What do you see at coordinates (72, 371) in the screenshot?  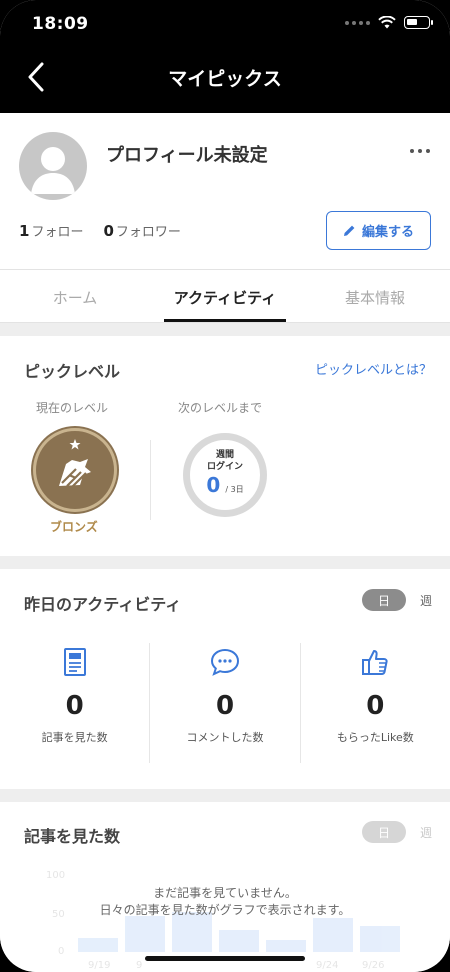 I see `pick-level-title: ピックレベル` at bounding box center [72, 371].